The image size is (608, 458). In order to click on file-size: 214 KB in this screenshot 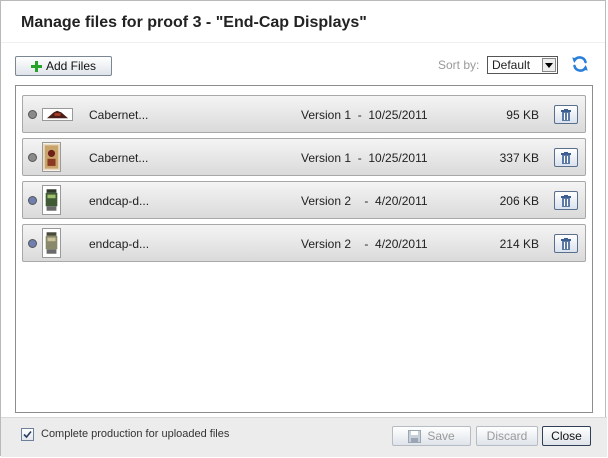, I will do `click(519, 244)`.